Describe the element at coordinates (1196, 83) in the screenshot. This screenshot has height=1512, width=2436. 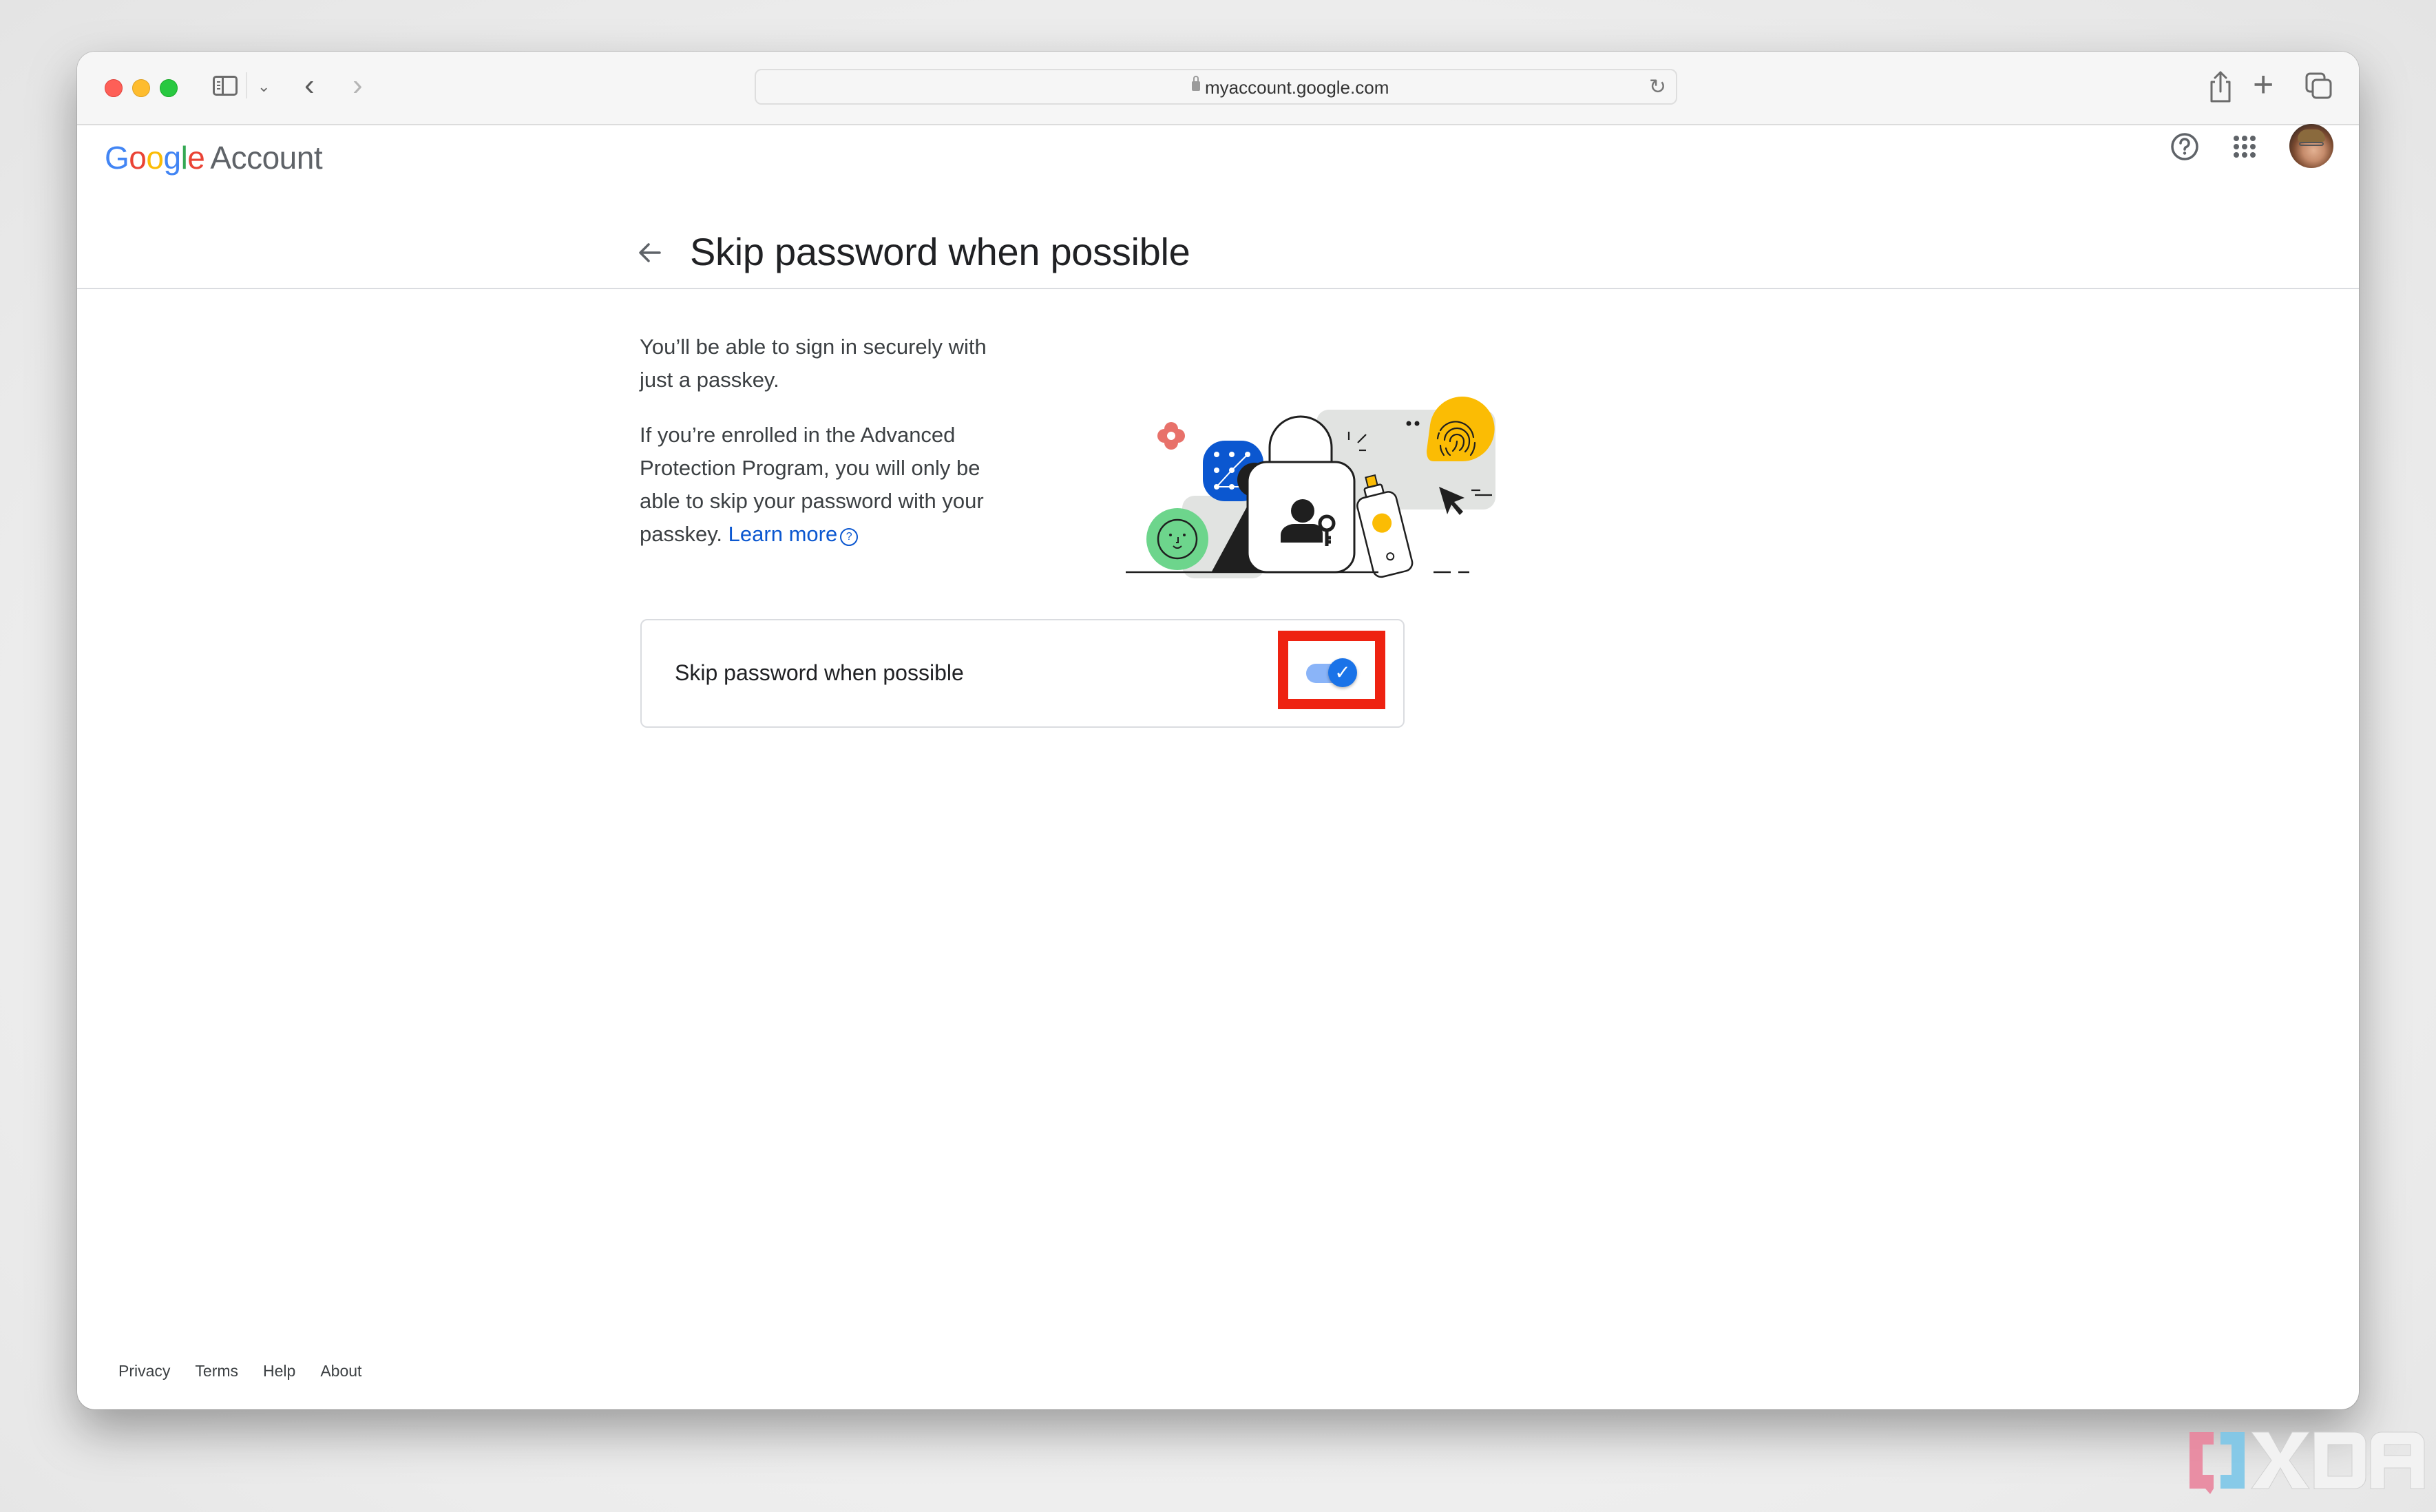
I see `lock-icon` at that location.